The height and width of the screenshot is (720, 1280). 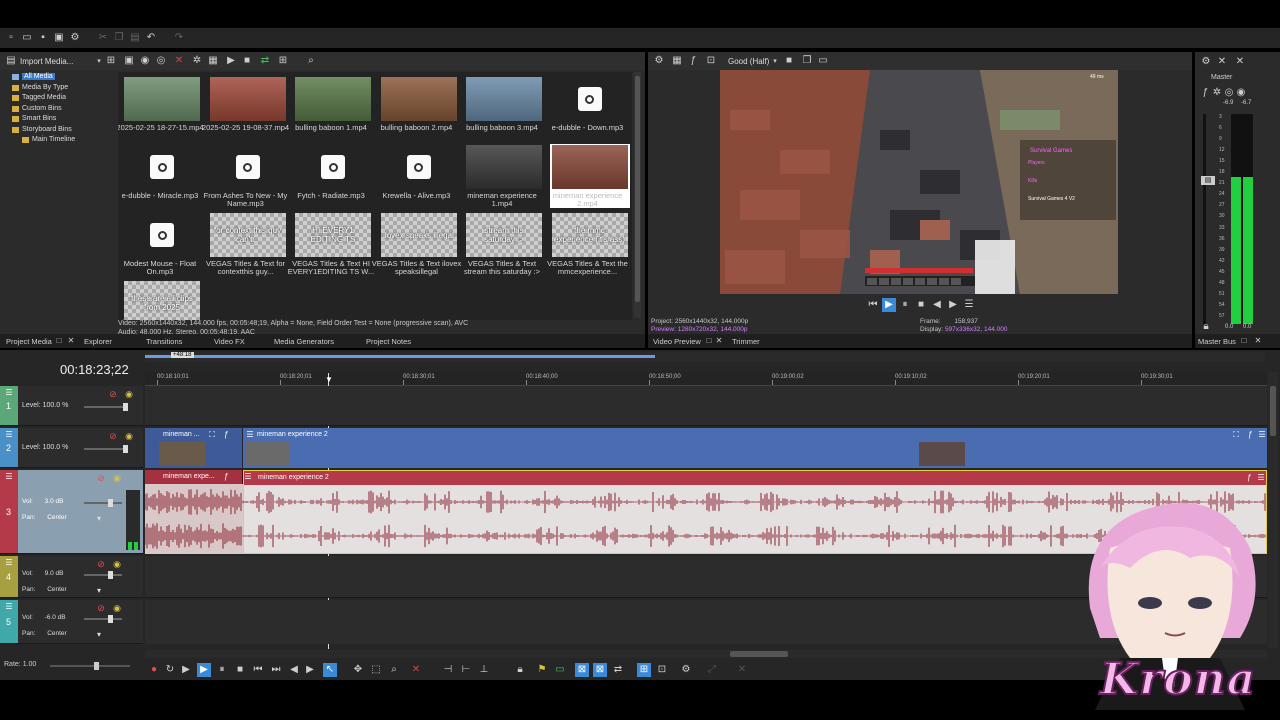 I want to click on video-event-1: mineman ... ⛶ ƒ, so click(x=194, y=448).